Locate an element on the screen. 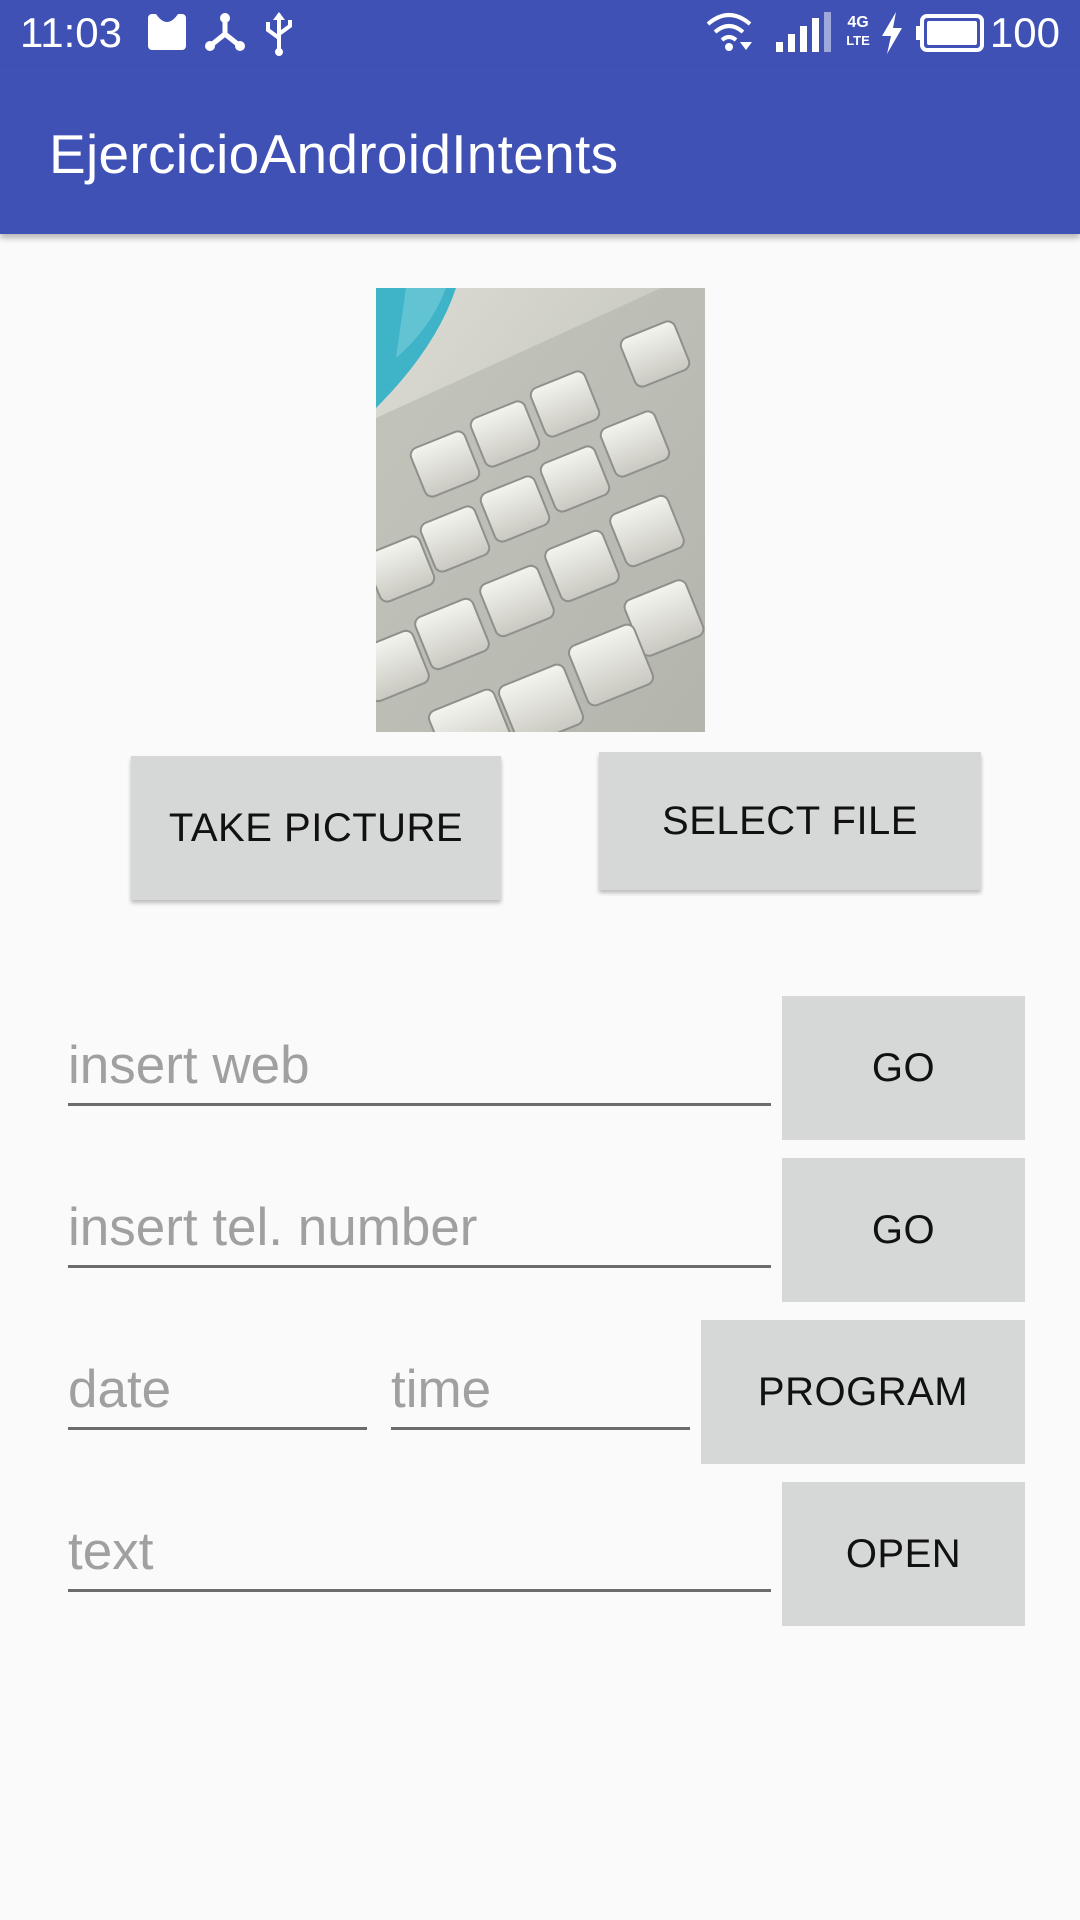  text-field is located at coordinates (419, 1553).